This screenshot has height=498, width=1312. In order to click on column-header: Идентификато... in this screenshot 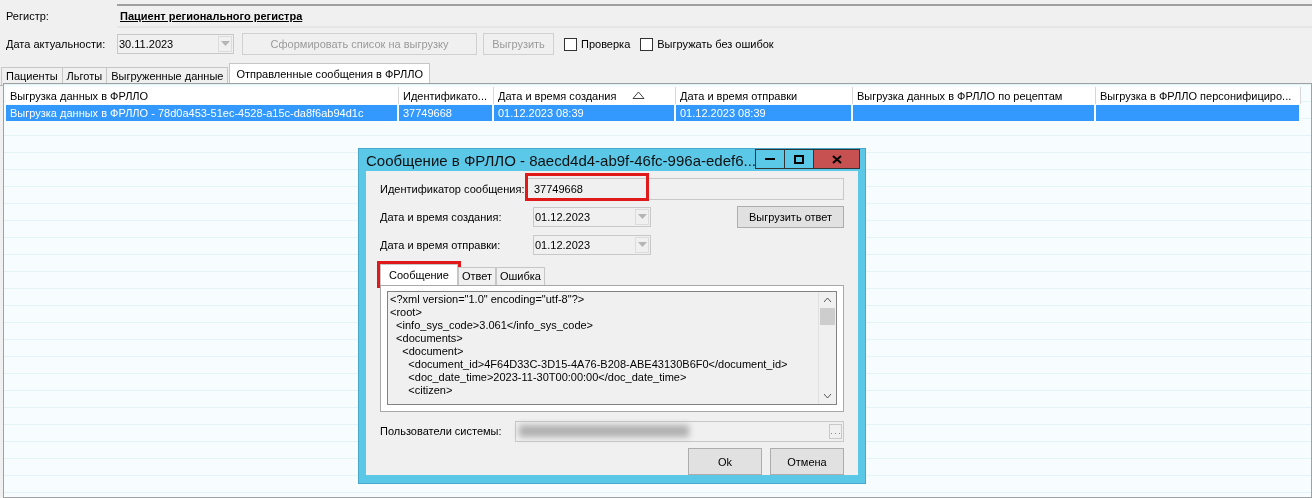, I will do `click(446, 95)`.